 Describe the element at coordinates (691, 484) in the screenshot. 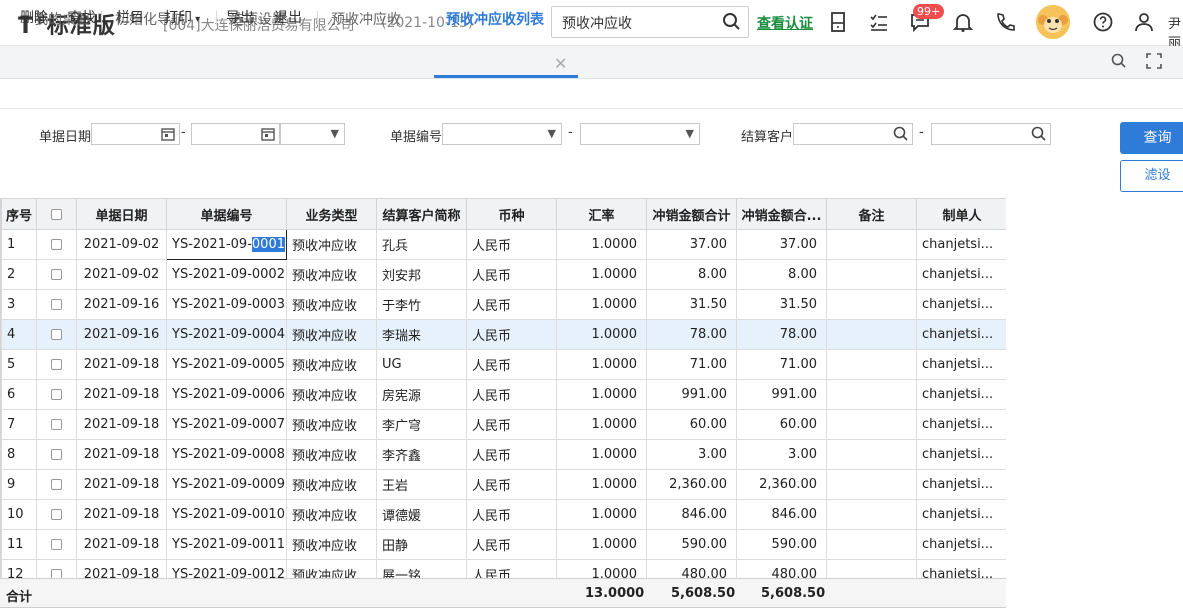

I see `cell-amount: 2,360.00` at that location.